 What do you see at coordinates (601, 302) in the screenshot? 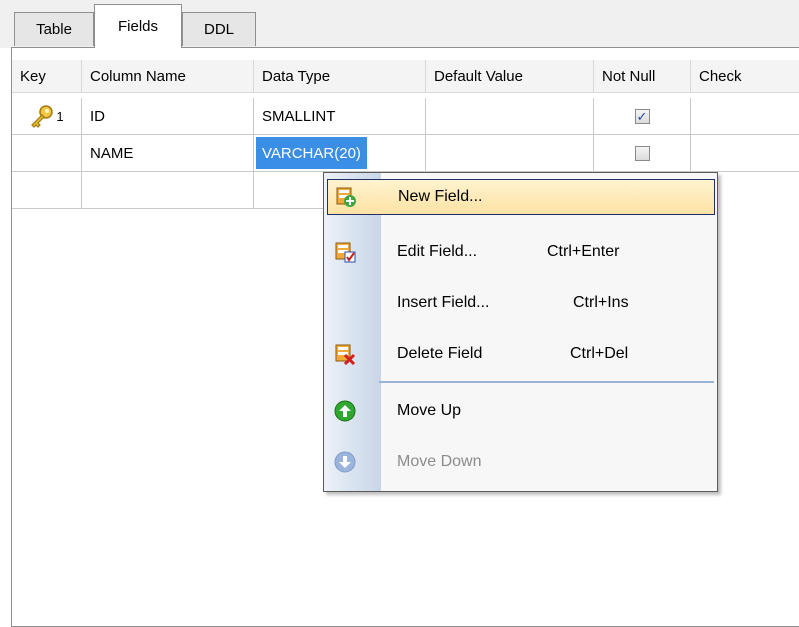
I see `menu-item-shortcut: Ctrl+Ins` at bounding box center [601, 302].